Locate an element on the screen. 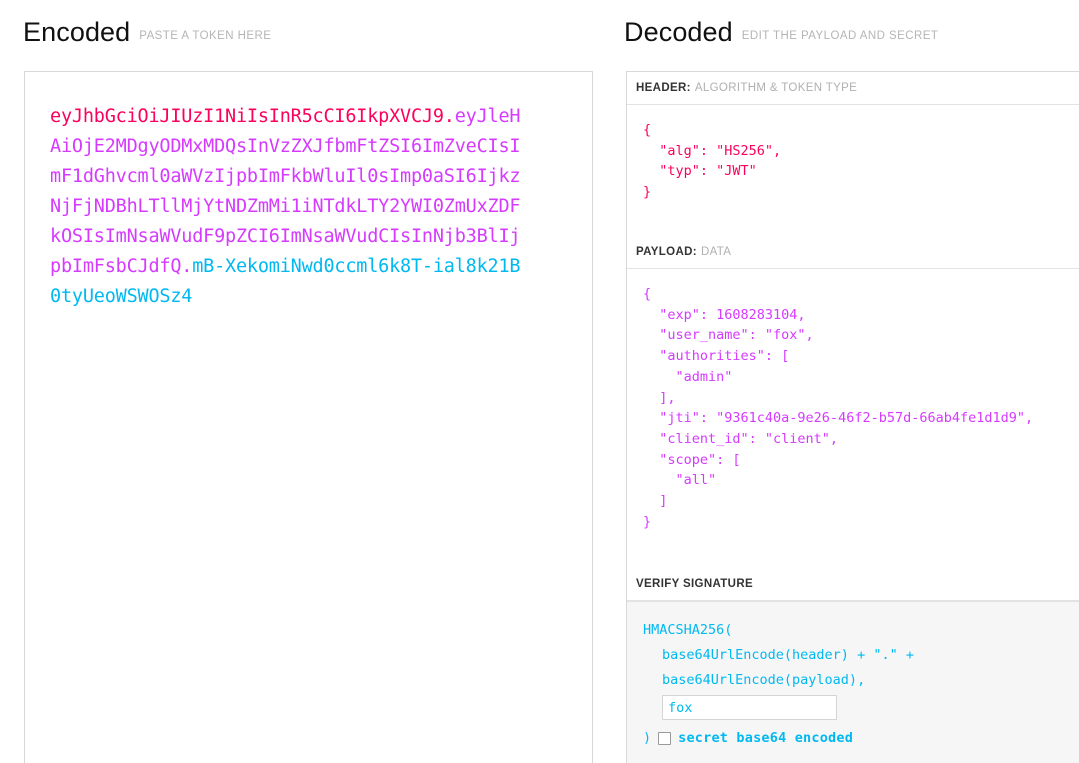 The width and height of the screenshot is (1079, 763). hmac-line-1: HMACSHA256( is located at coordinates (688, 630).